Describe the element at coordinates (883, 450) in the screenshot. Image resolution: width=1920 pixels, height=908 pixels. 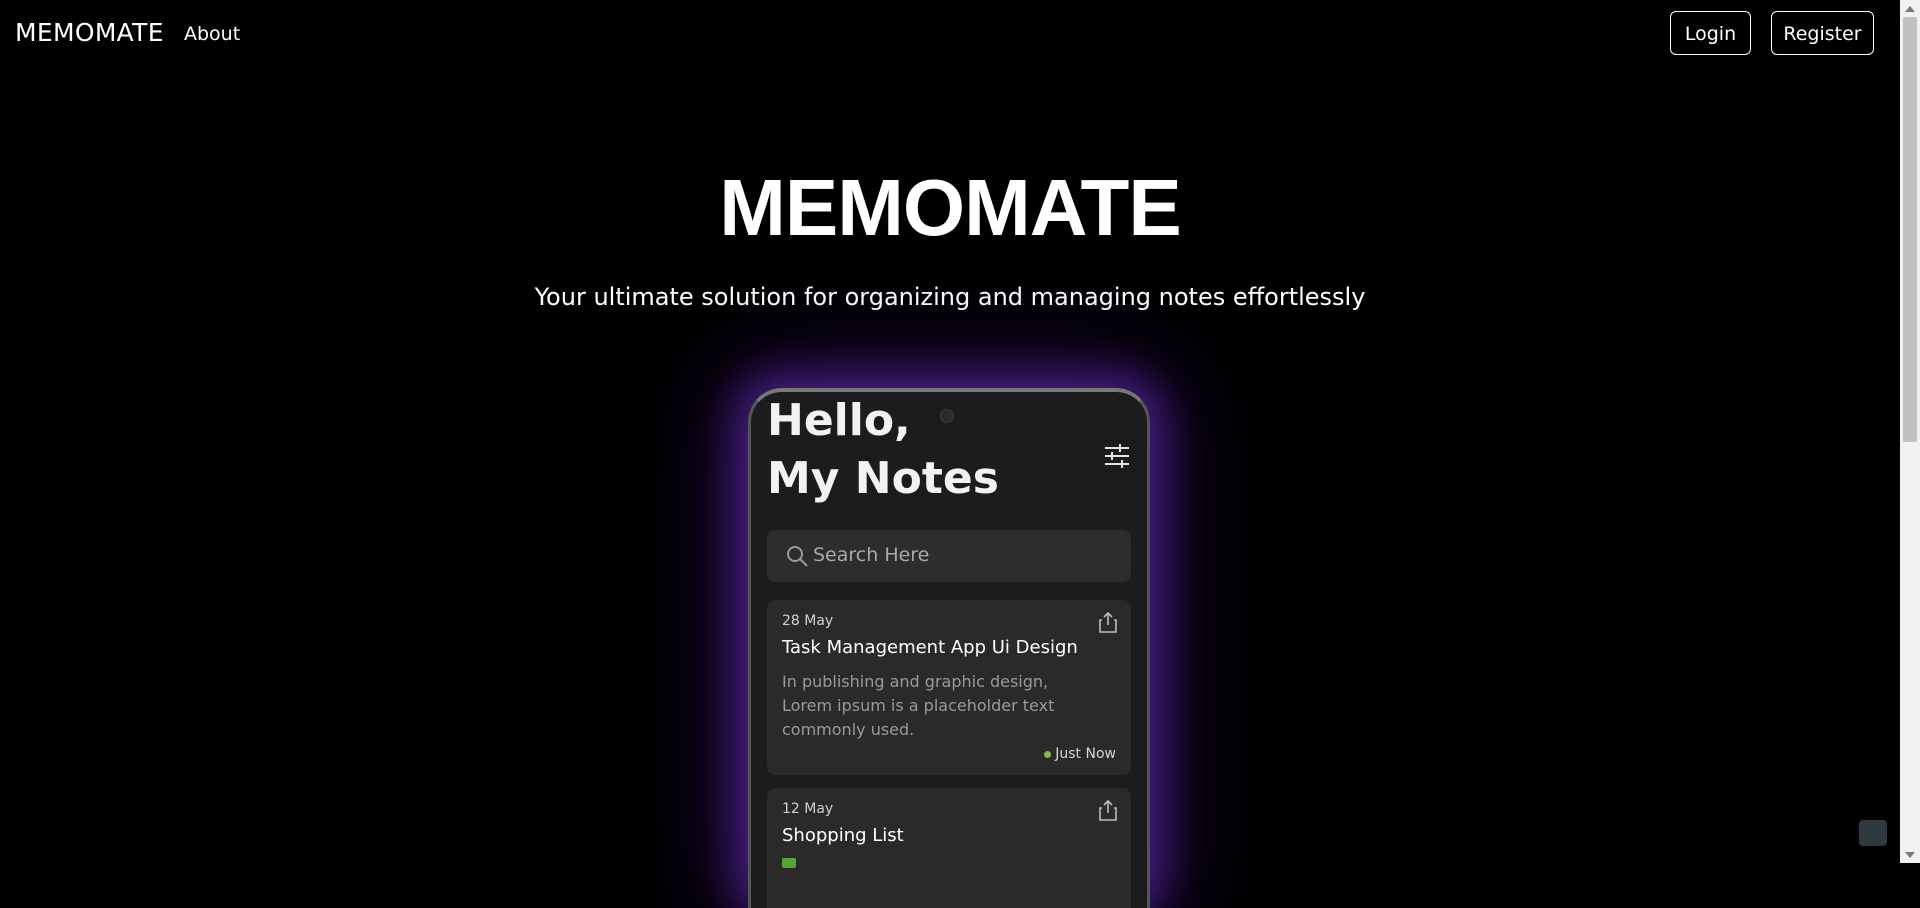
I see `phone-greeting: Hello, My Notes` at that location.